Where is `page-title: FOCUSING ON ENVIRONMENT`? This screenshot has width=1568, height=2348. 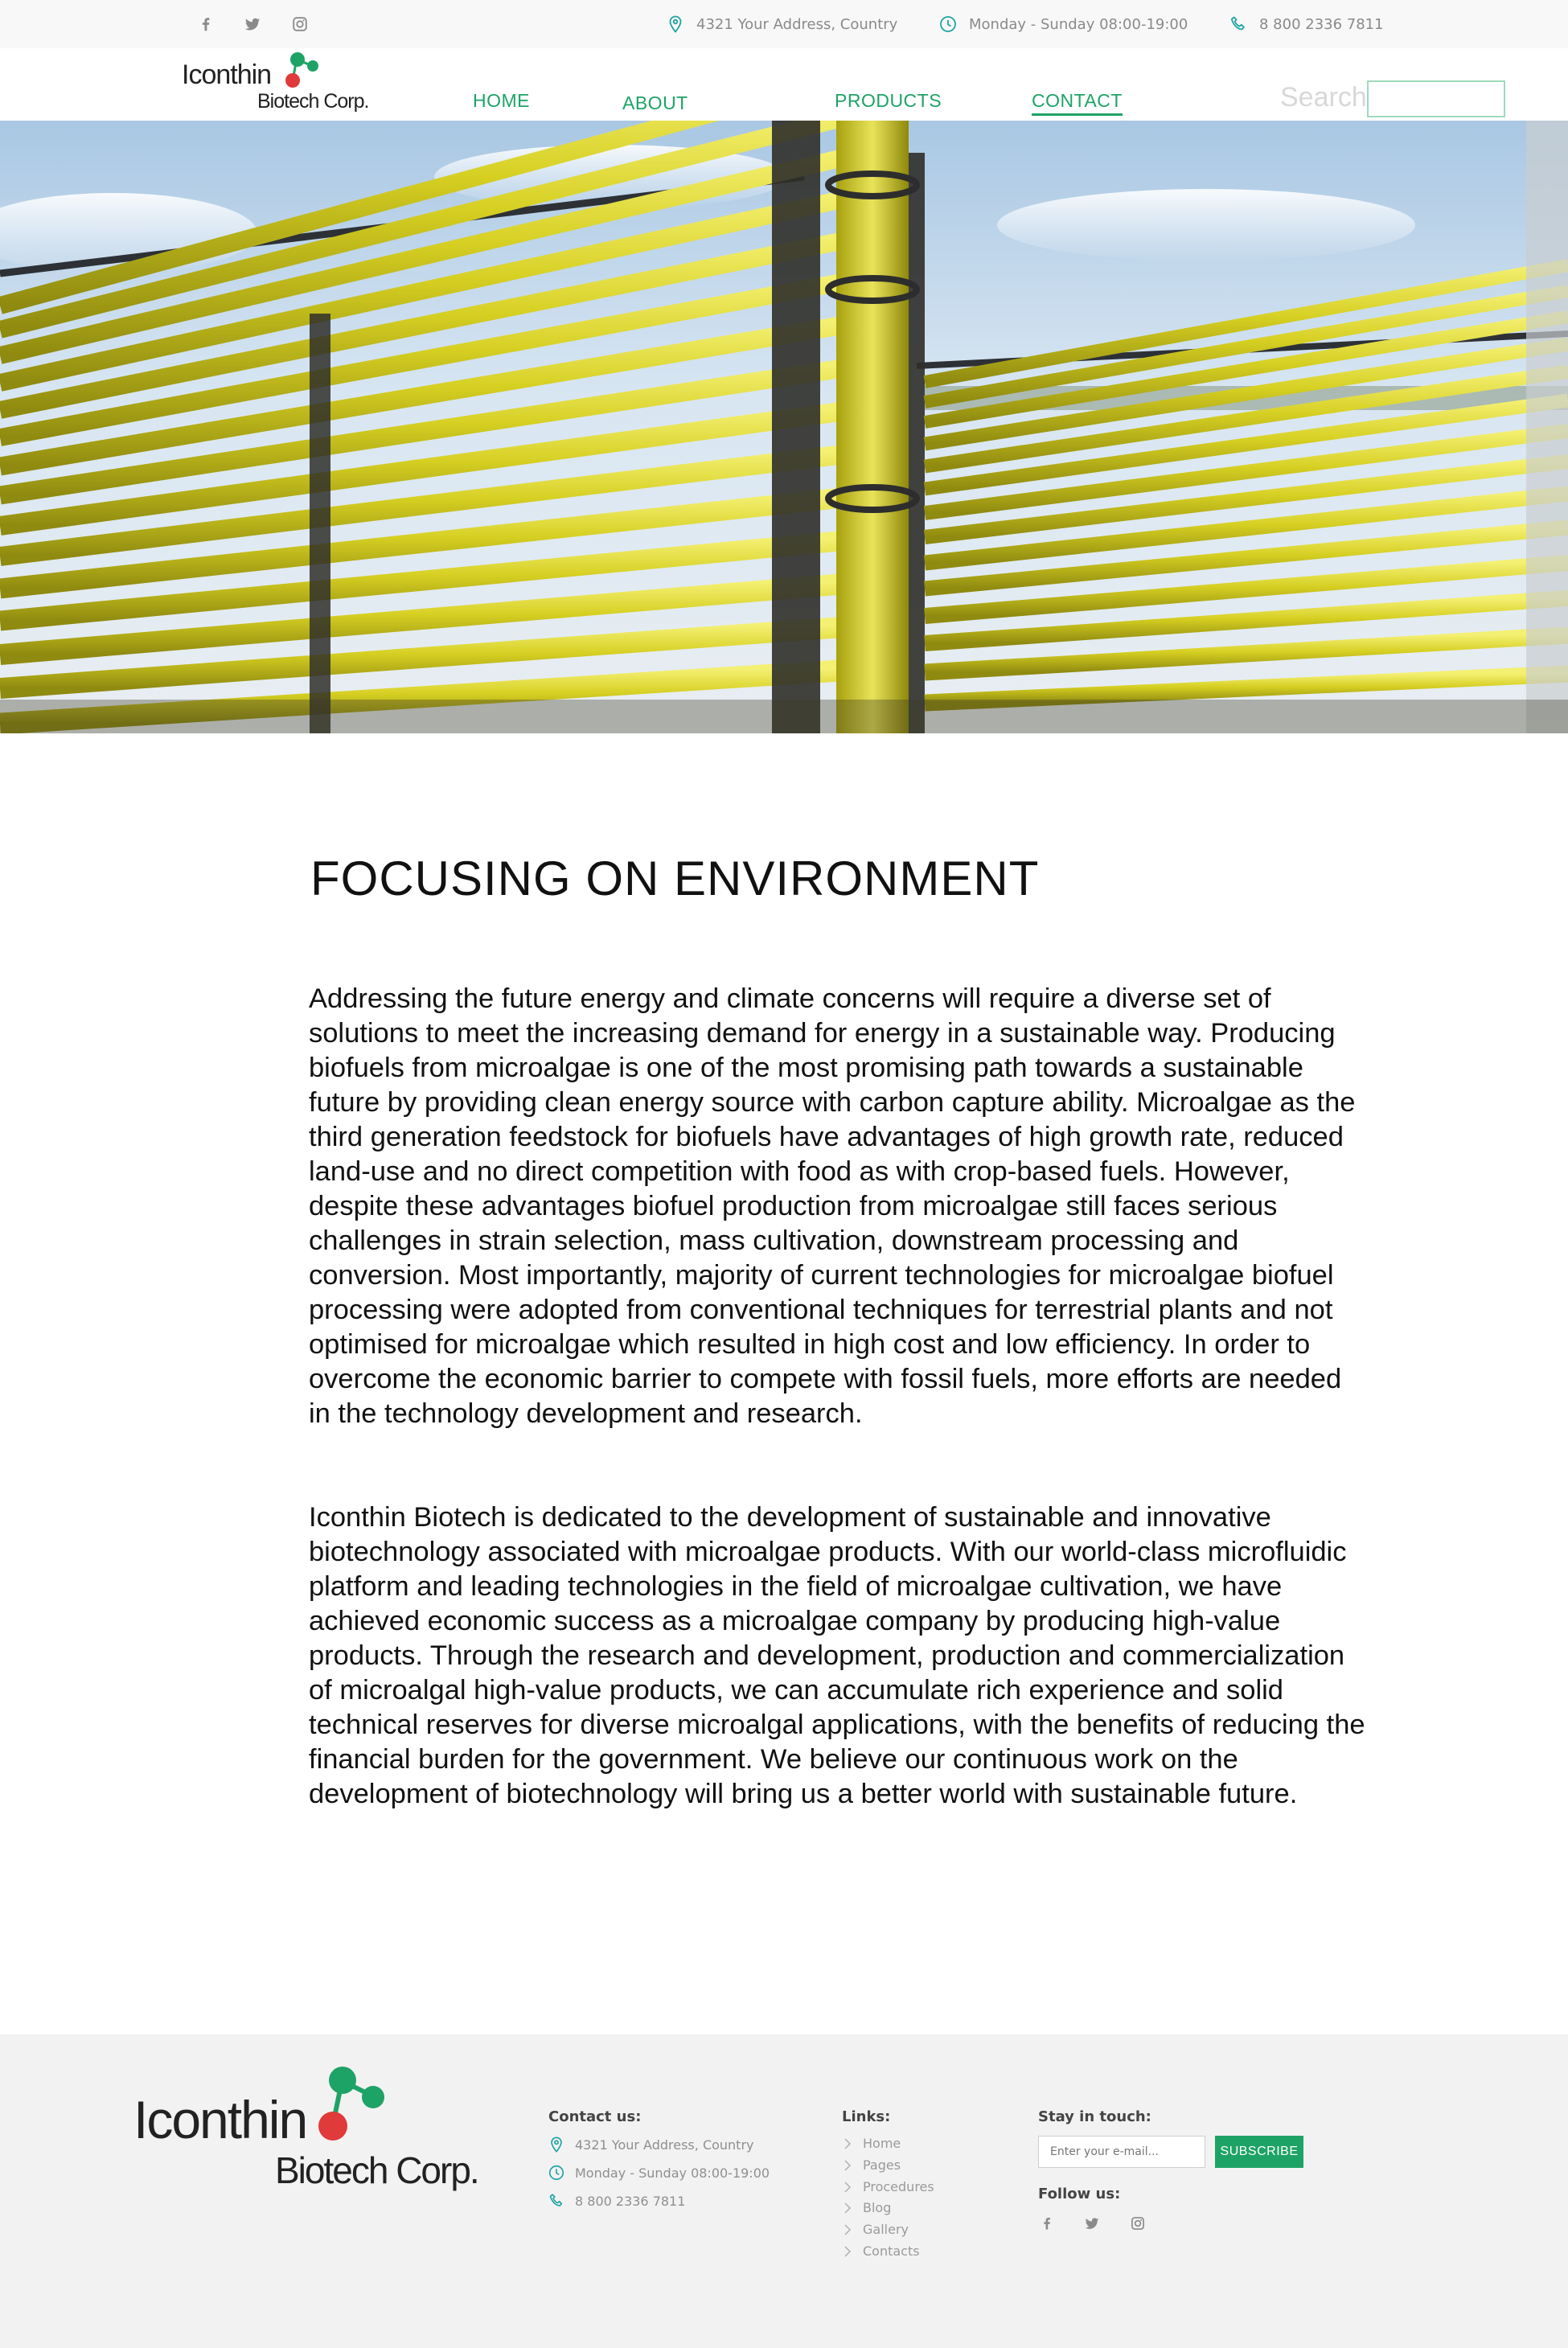 page-title: FOCUSING ON ENVIRONMENT is located at coordinates (675, 879).